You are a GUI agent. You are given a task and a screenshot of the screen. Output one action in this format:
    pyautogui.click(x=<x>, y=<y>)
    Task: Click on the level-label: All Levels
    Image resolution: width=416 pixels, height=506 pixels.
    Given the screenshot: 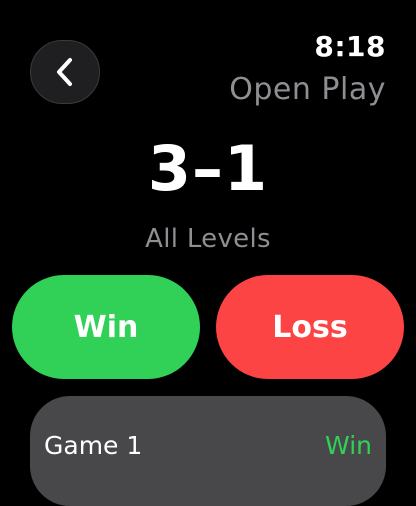 What is the action you would take?
    pyautogui.click(x=208, y=239)
    